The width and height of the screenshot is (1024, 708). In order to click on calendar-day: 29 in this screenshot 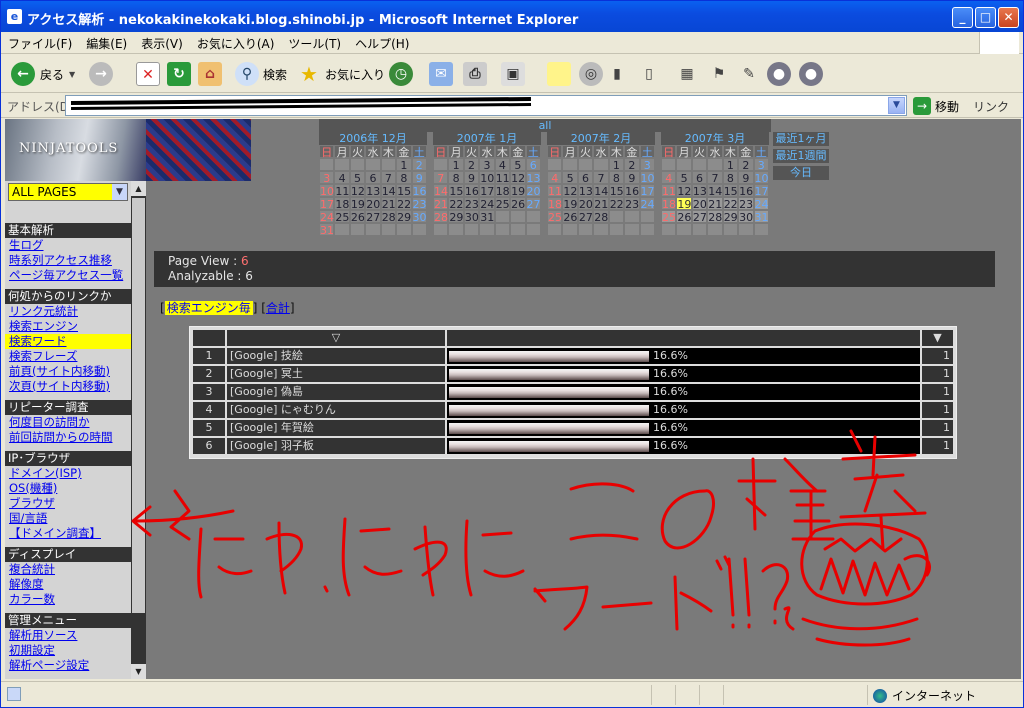, I will do `click(730, 217)`.